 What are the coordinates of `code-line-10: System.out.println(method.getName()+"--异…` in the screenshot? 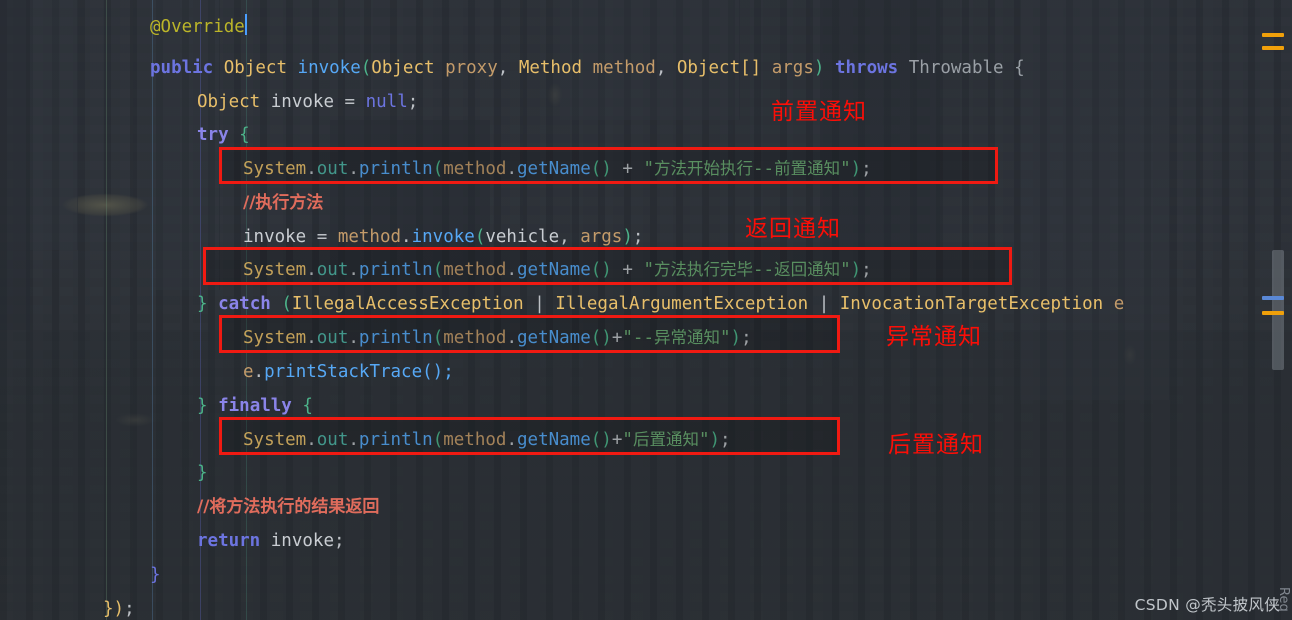 It's located at (646, 338).